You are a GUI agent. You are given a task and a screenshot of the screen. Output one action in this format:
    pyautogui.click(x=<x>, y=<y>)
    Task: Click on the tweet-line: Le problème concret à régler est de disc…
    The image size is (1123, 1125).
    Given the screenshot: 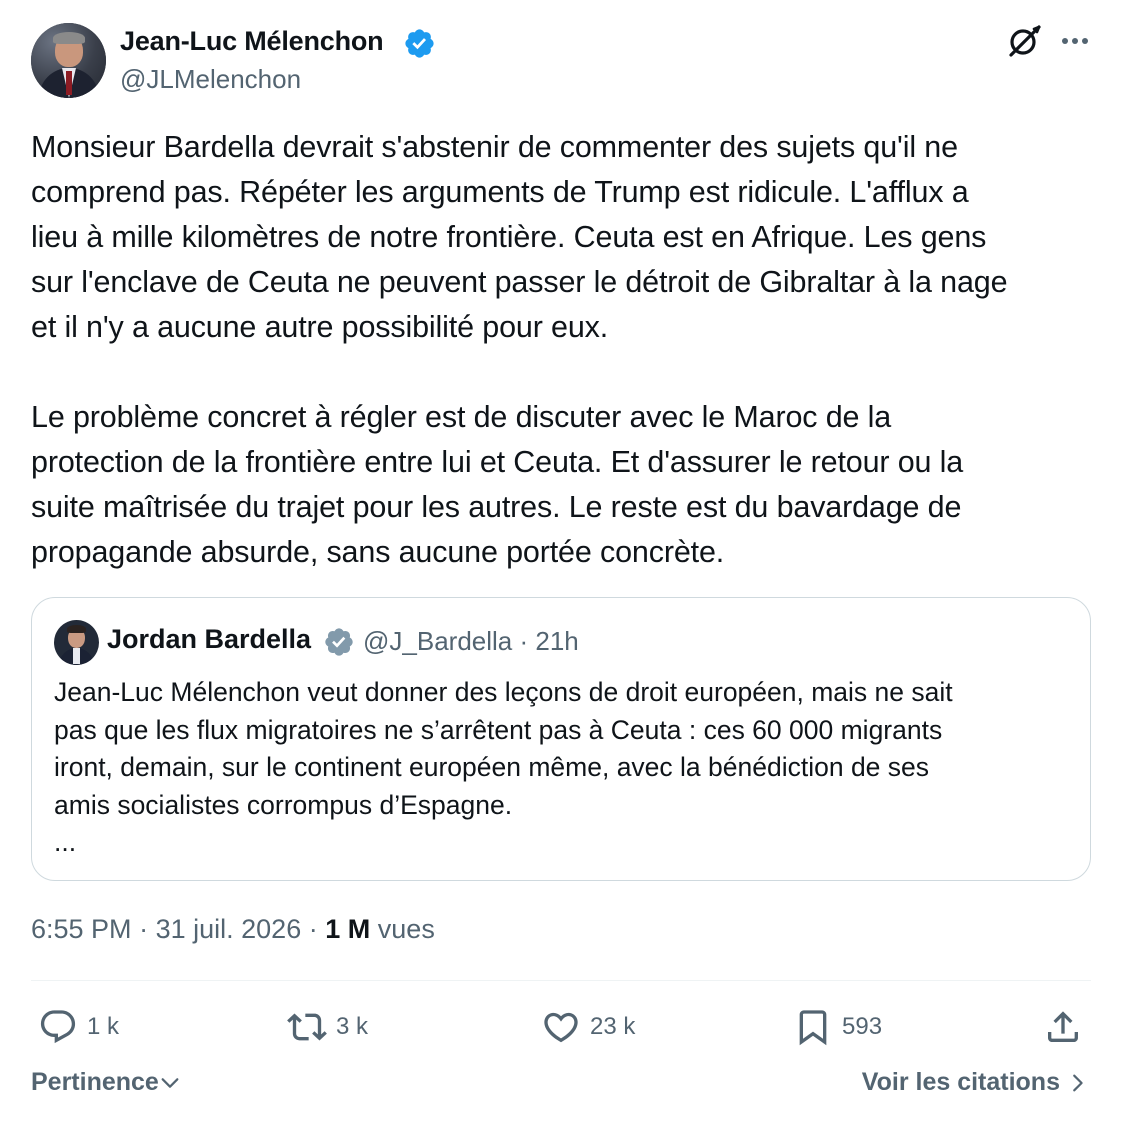 What is the action you would take?
    pyautogui.click(x=461, y=417)
    